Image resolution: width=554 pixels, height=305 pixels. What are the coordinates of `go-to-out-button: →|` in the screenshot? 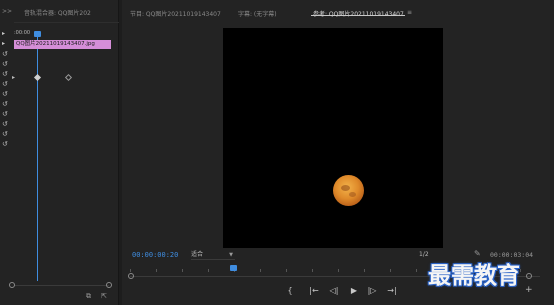 It's located at (392, 291).